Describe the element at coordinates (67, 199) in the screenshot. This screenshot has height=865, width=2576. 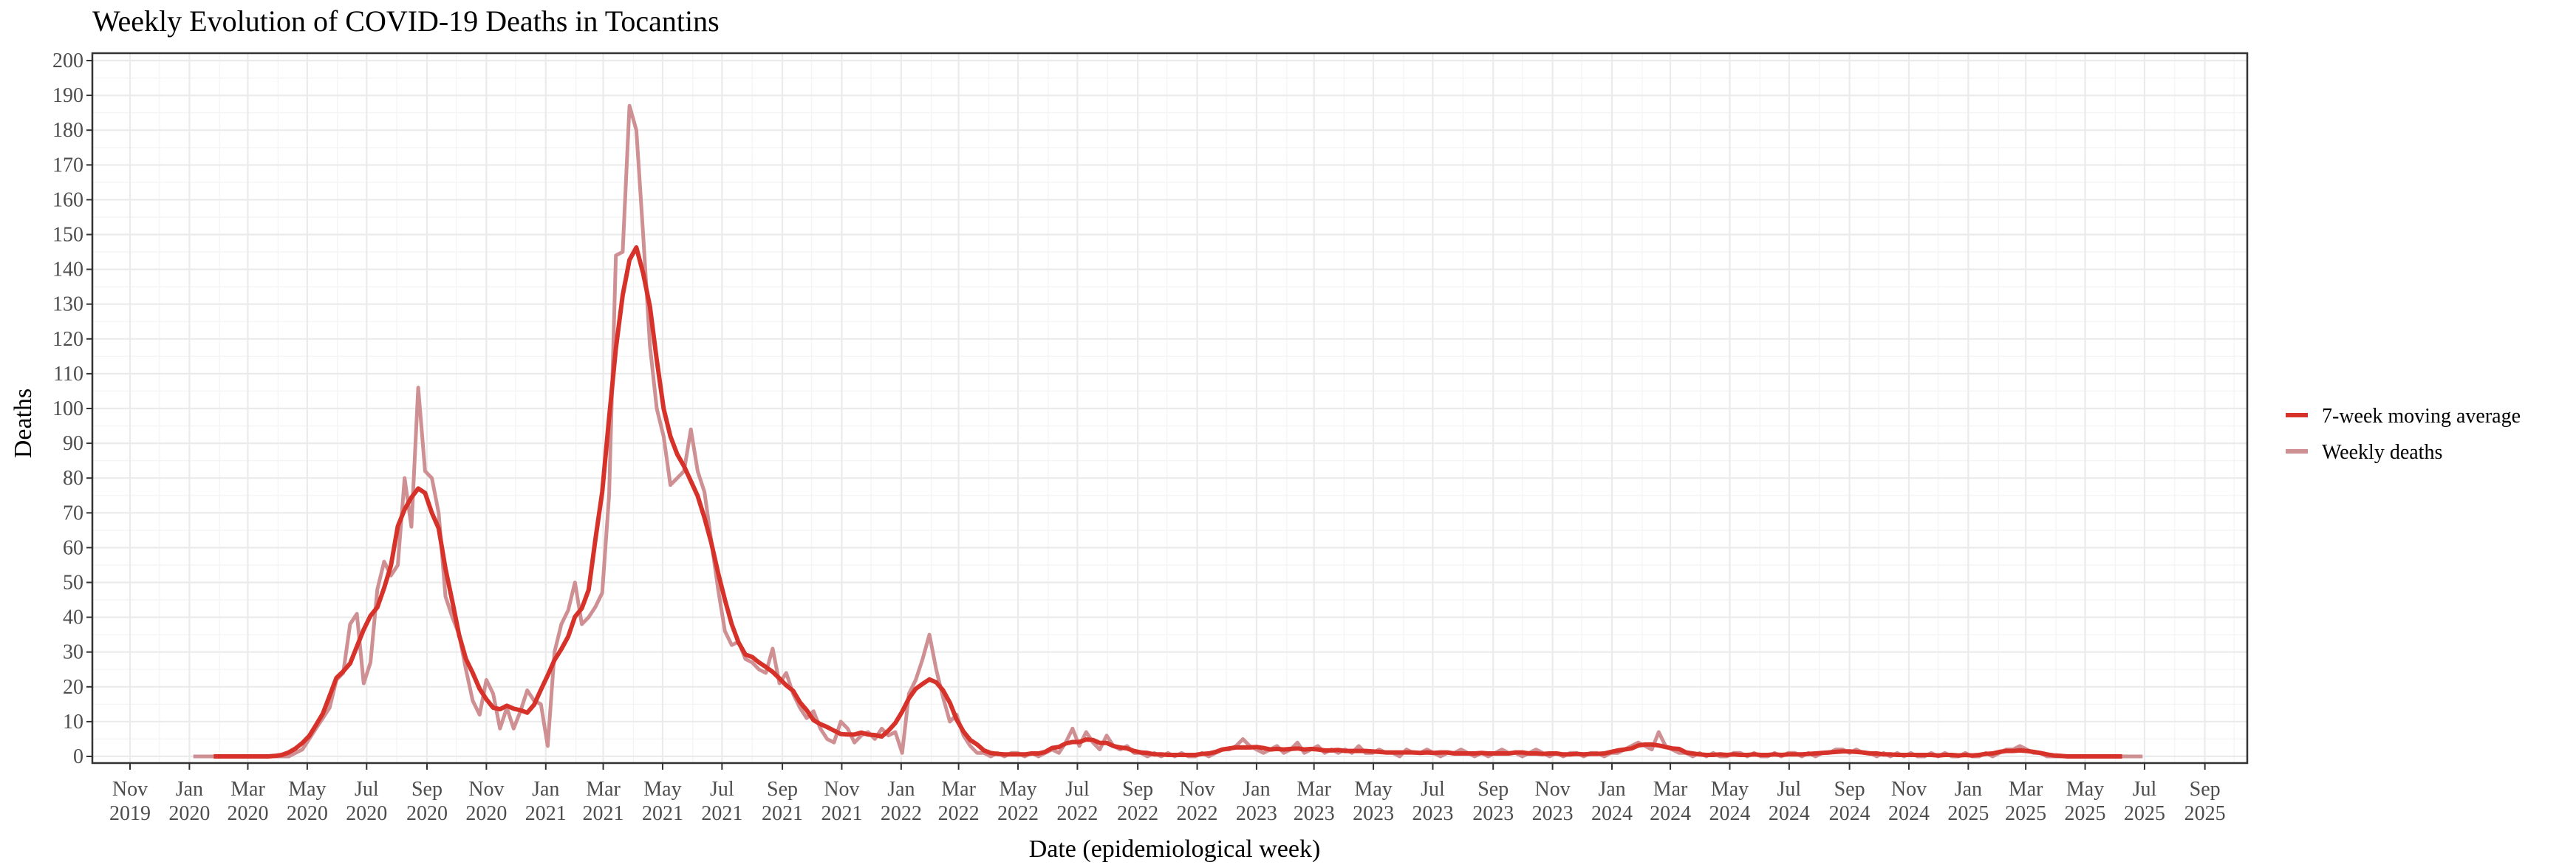
I see `y-tick-label: 160` at that location.